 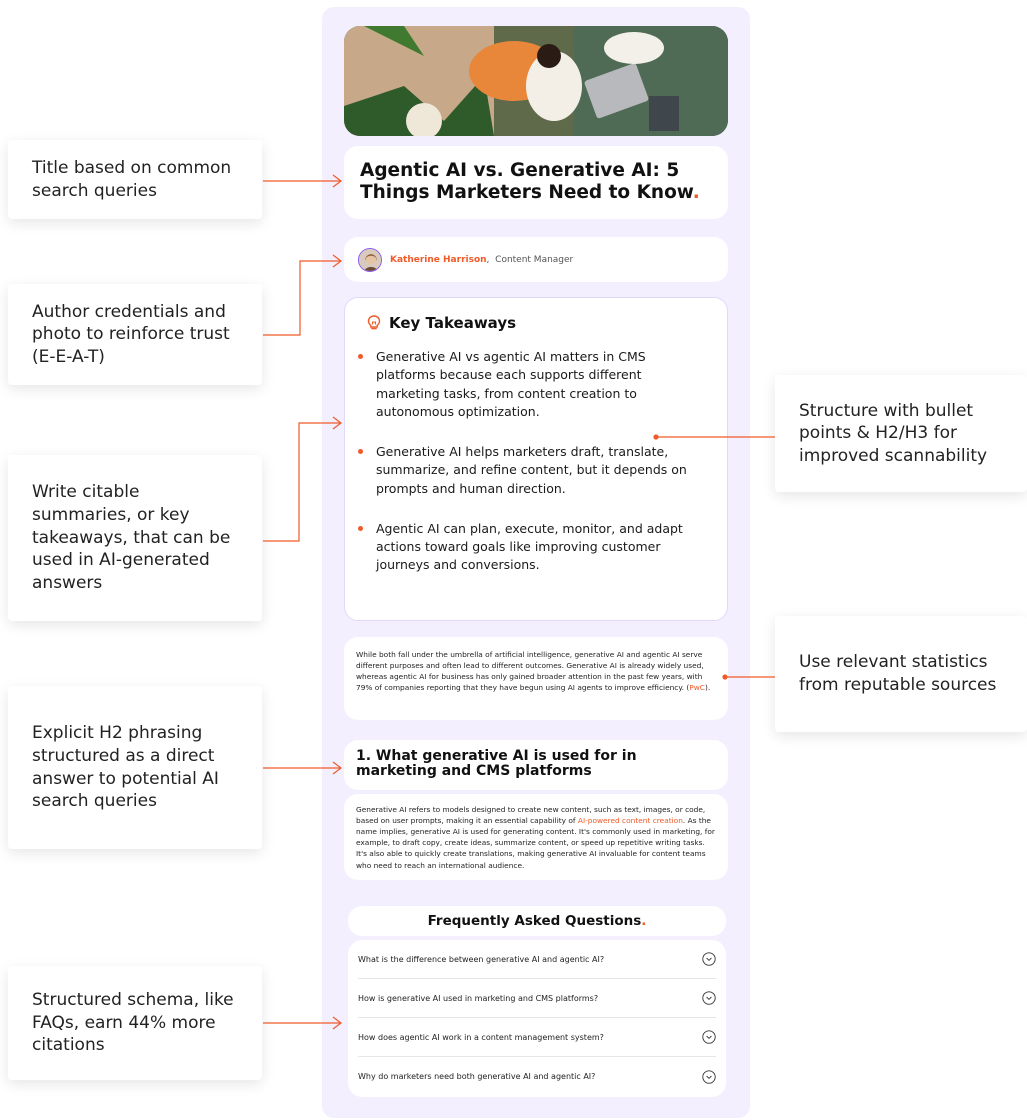 I want to click on annotation-title: Title based on common search queries, so click(x=135, y=179).